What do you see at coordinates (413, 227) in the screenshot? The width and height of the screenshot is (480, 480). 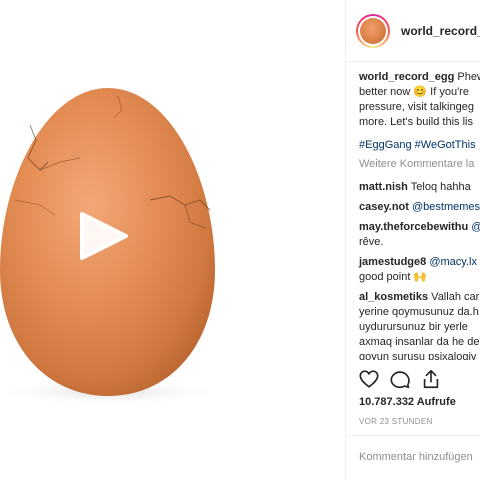 I see `comment-username: may.theforcebewithu` at bounding box center [413, 227].